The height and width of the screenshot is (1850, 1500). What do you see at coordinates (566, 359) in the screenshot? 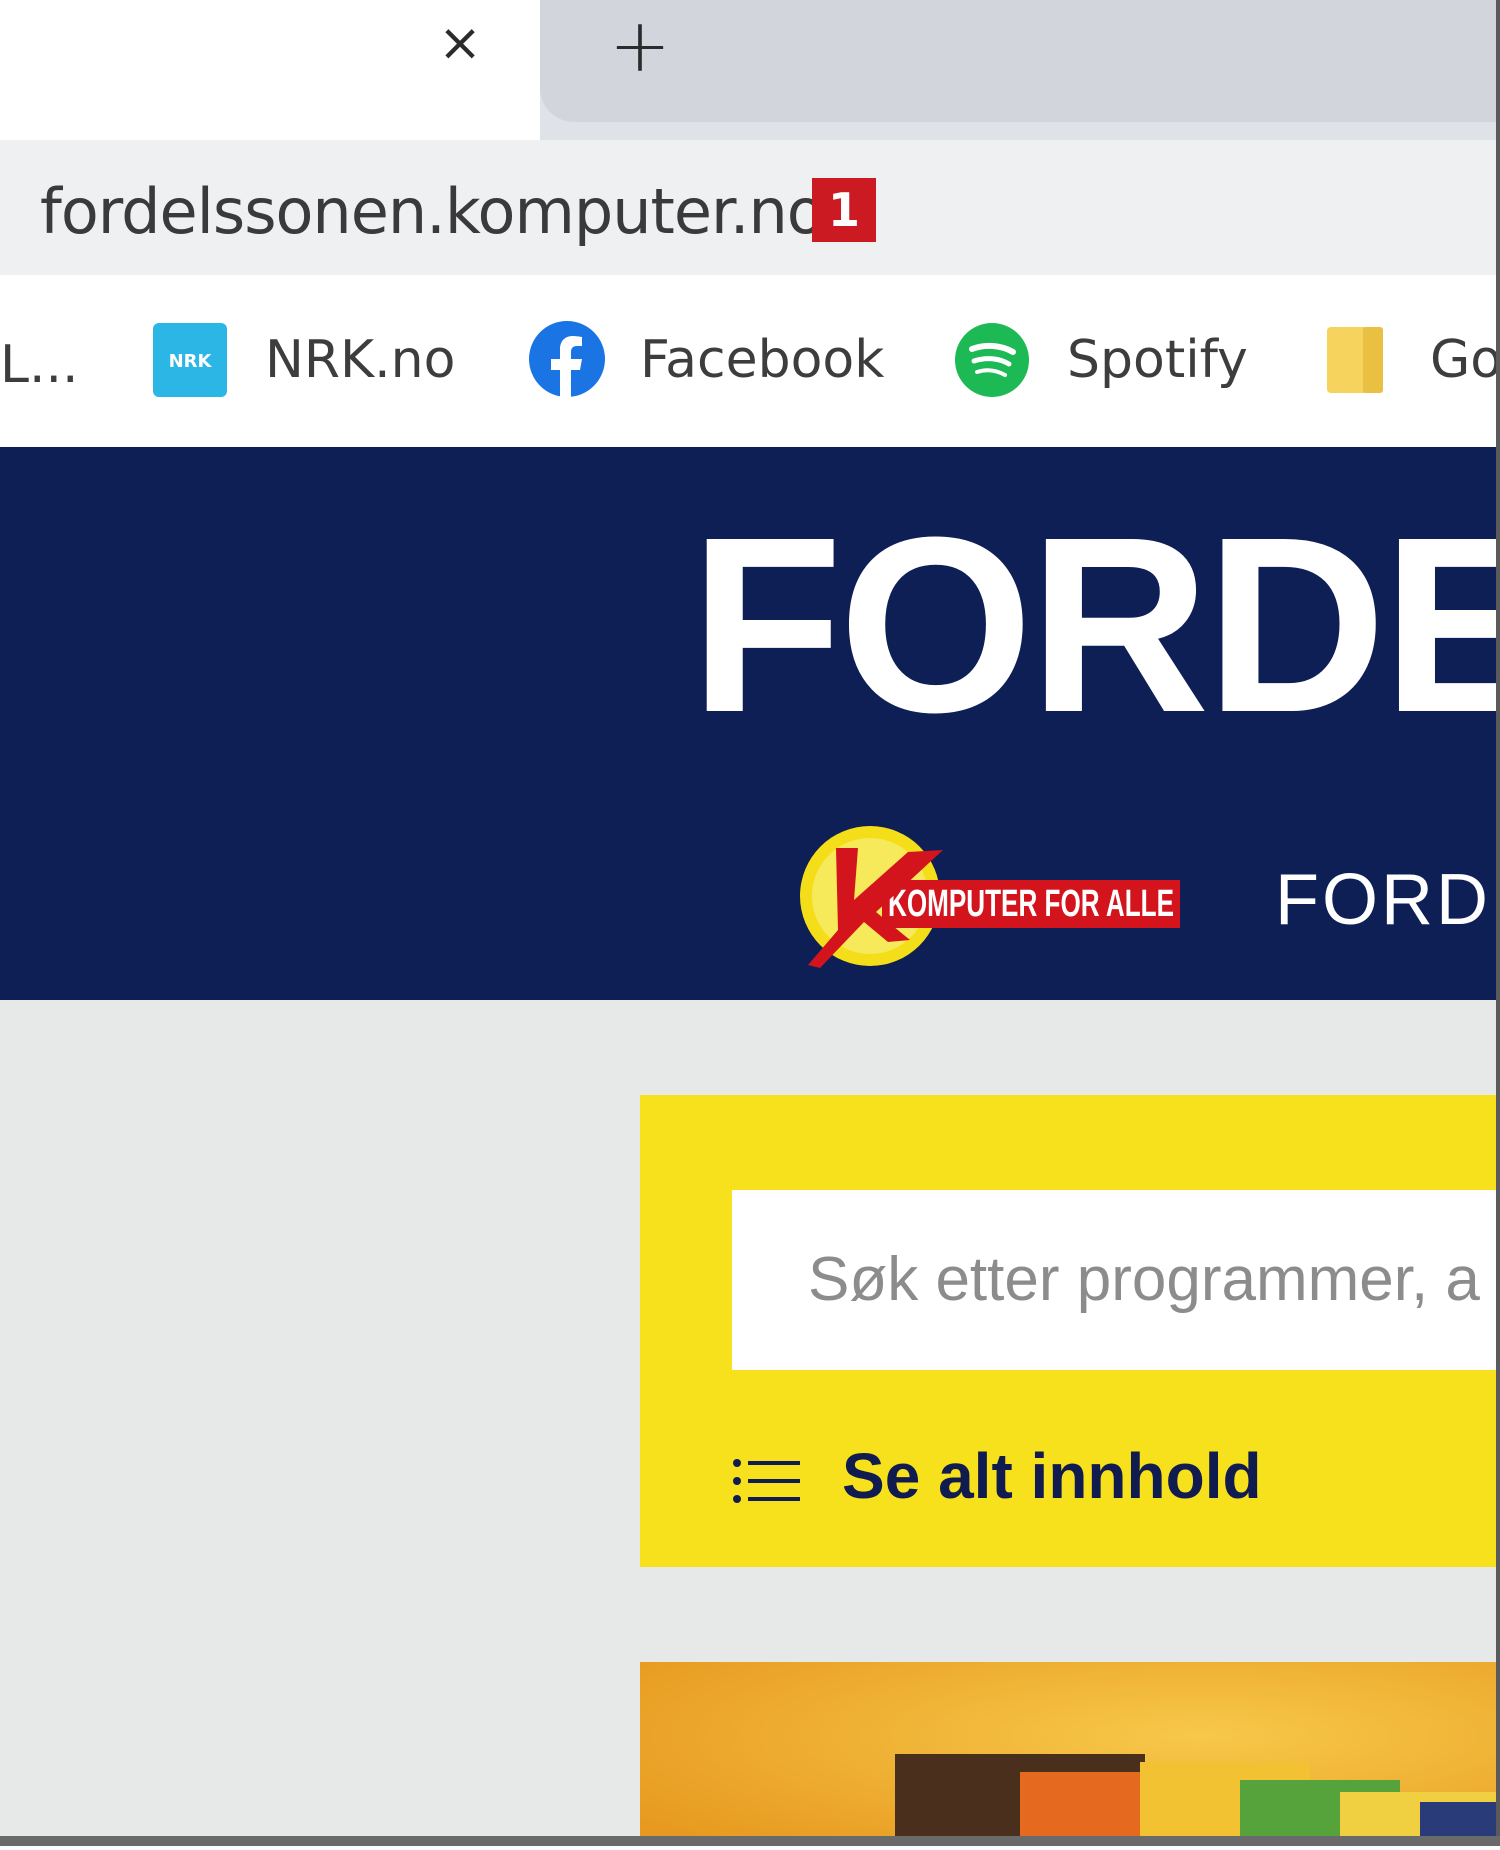
I see `facebook-icon` at bounding box center [566, 359].